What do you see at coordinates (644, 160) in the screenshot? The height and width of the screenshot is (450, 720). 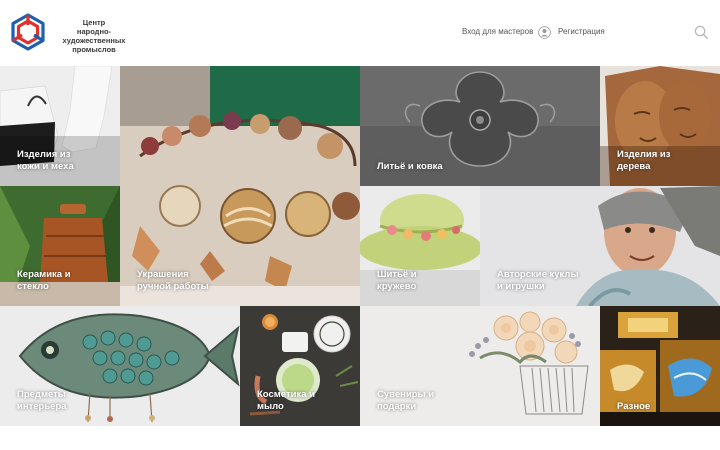 I see `category-label: Изделия из дерева` at bounding box center [644, 160].